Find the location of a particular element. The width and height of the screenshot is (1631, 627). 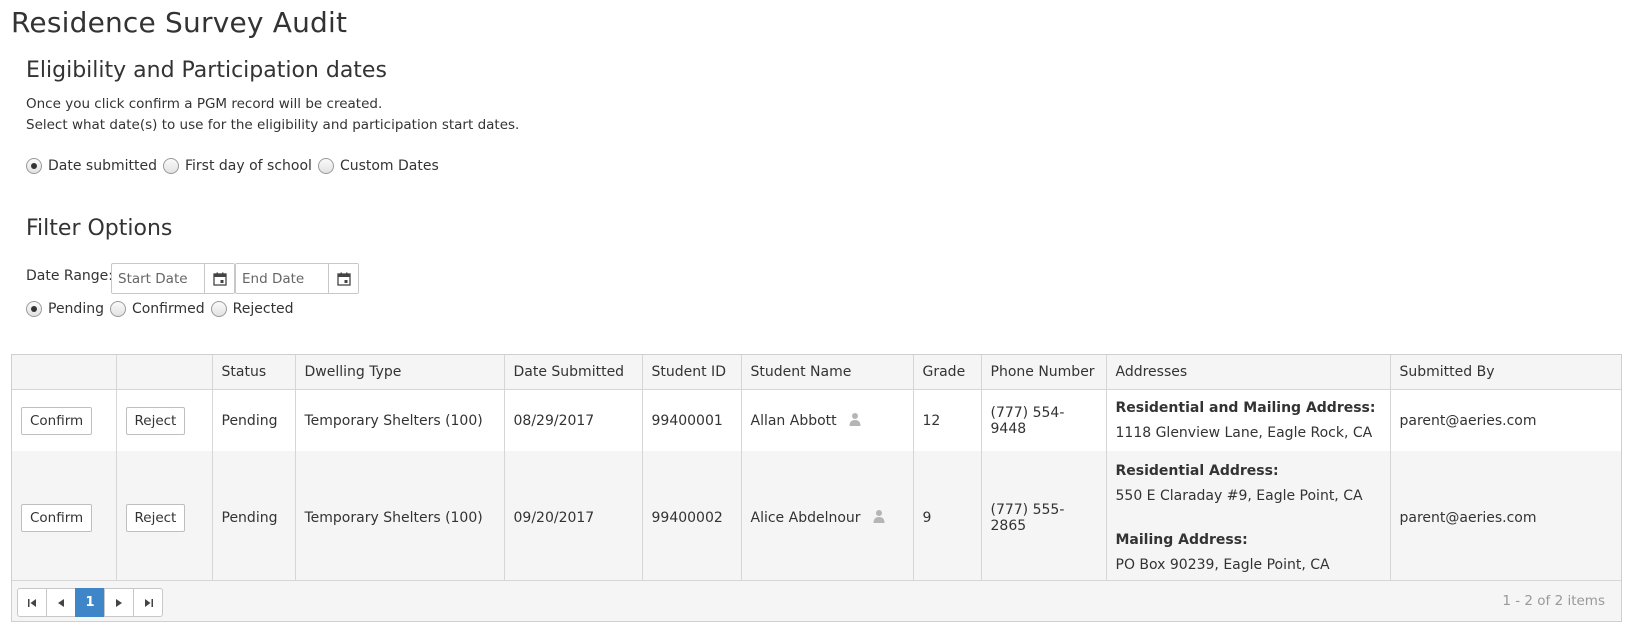

rejected-radio is located at coordinates (218, 309).